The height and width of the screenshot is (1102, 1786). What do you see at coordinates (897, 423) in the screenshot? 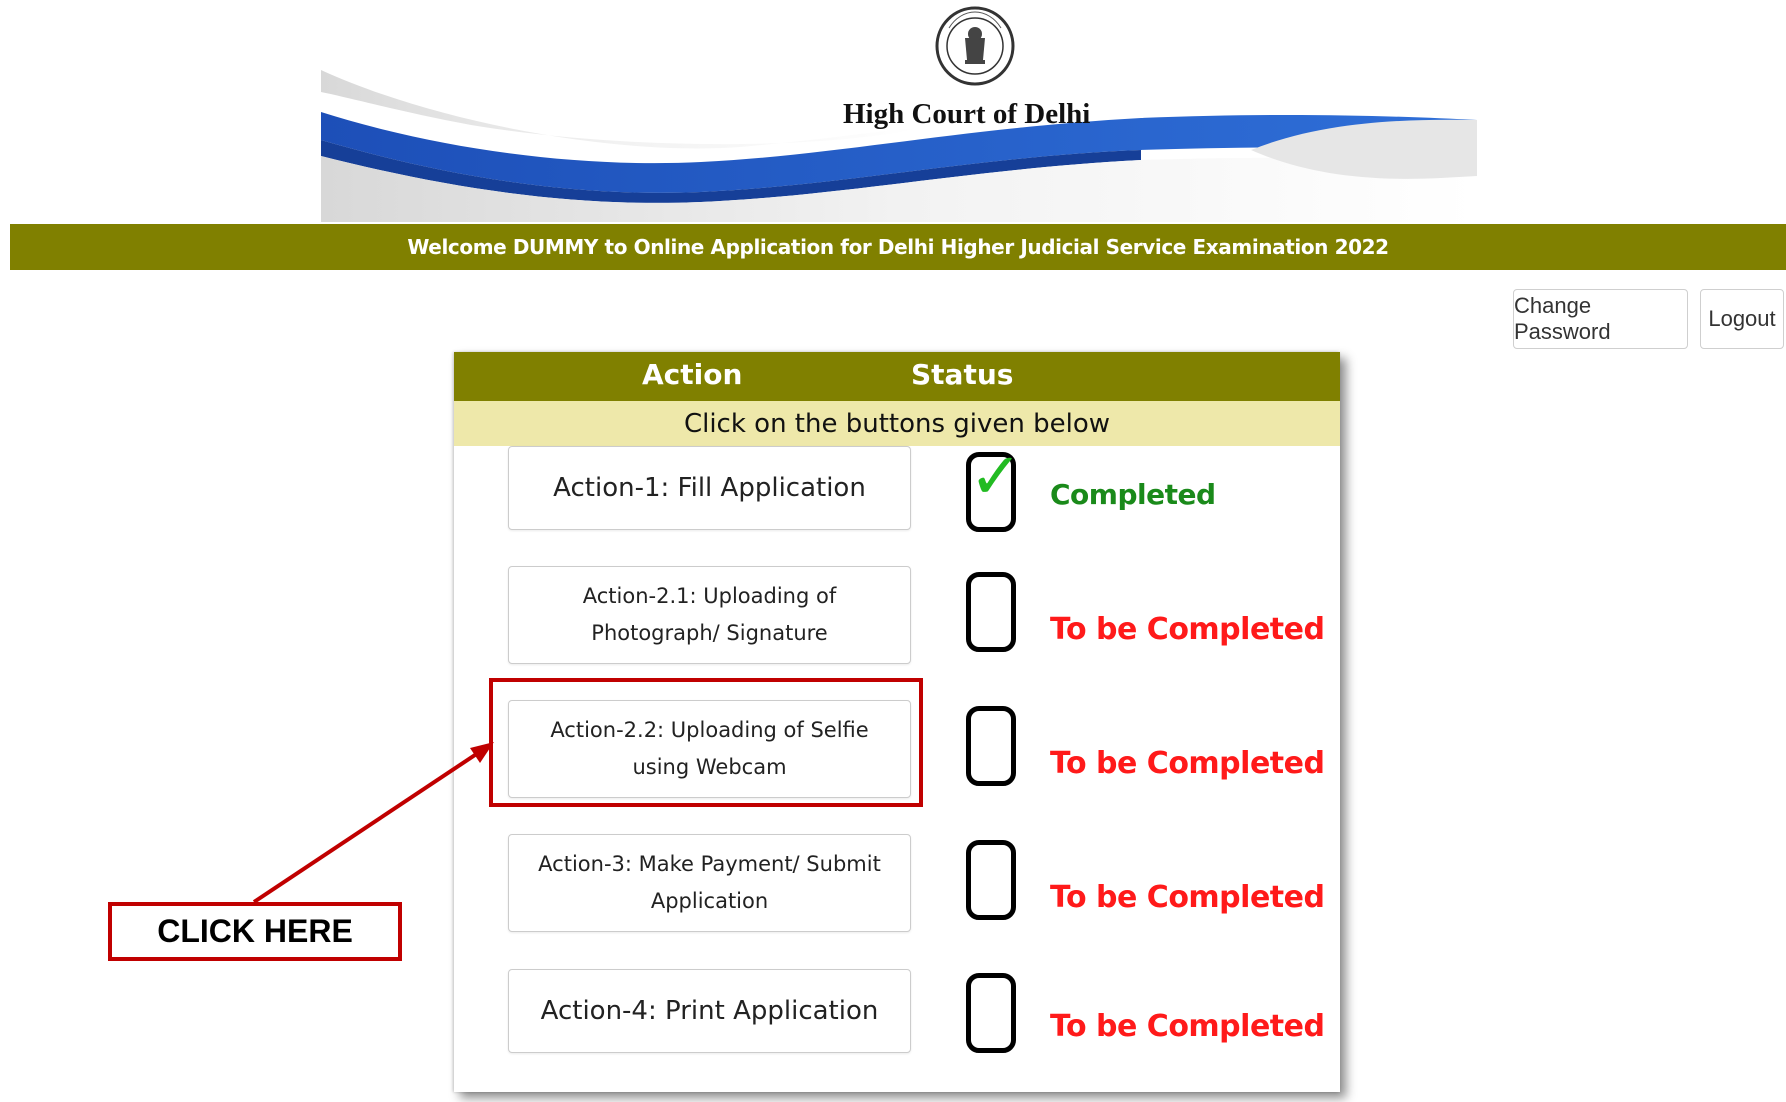
I see `instruction-text: Click on the buttons given below` at bounding box center [897, 423].